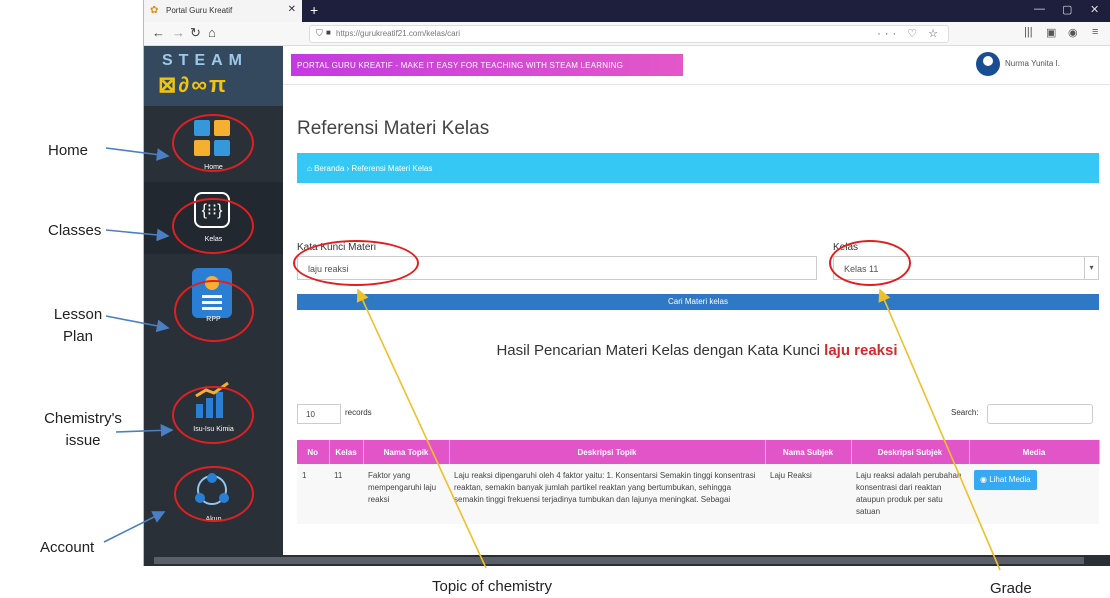 The width and height of the screenshot is (1110, 598). Describe the element at coordinates (329, 168) in the screenshot. I see `breadcrumb-home: Beranda` at that location.